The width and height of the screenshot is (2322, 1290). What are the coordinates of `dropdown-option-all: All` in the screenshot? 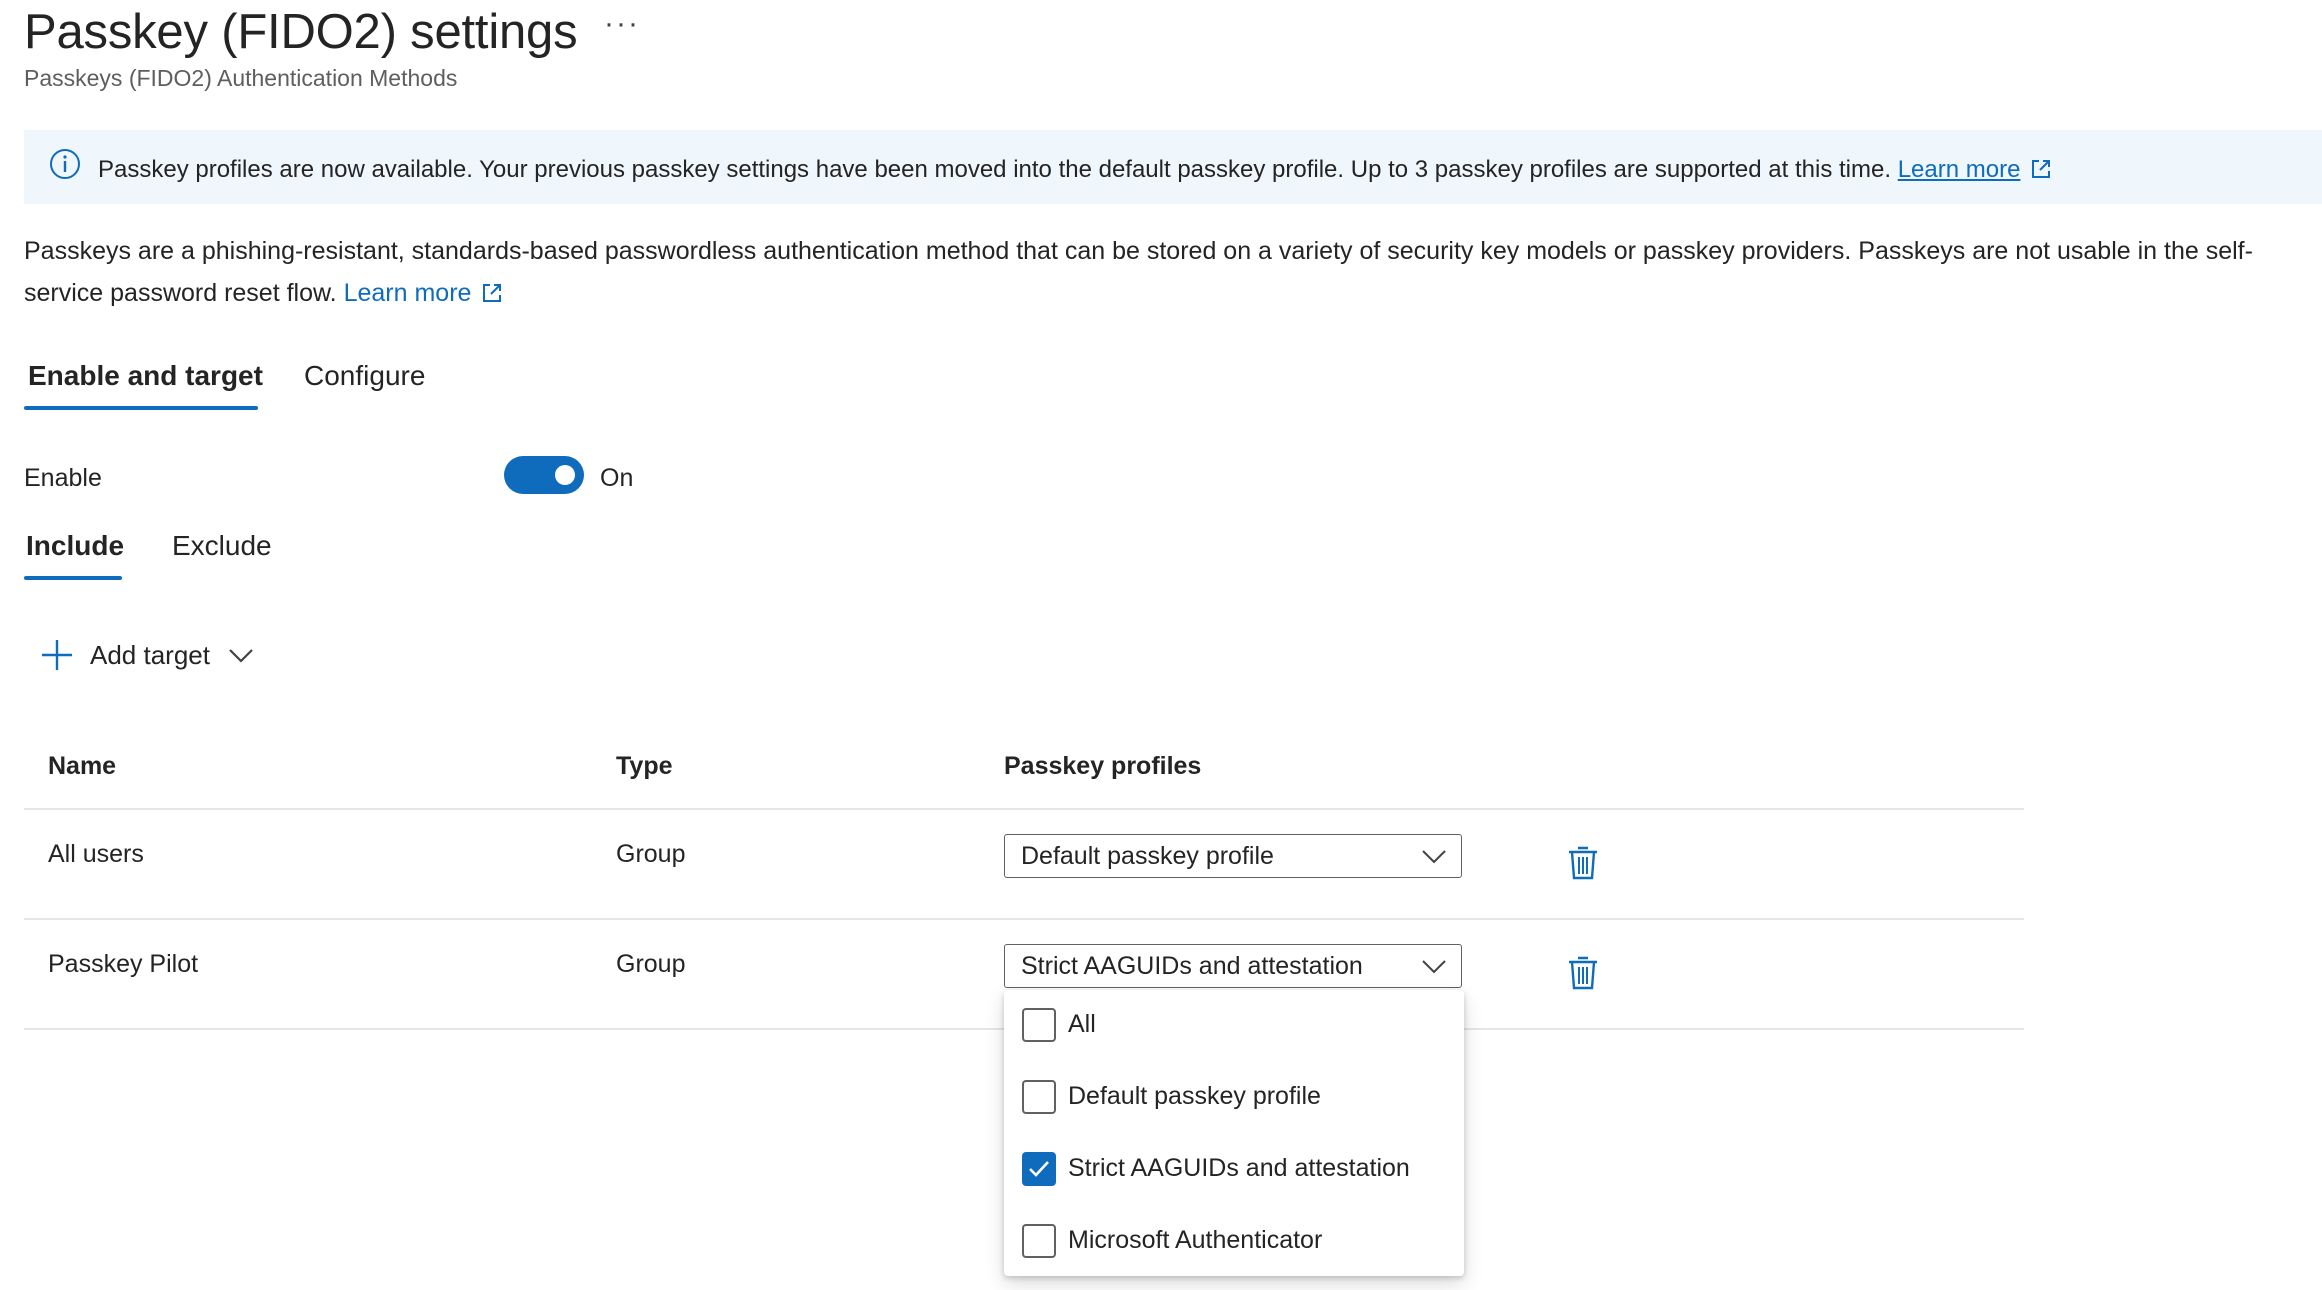 It's located at (1234, 1020).